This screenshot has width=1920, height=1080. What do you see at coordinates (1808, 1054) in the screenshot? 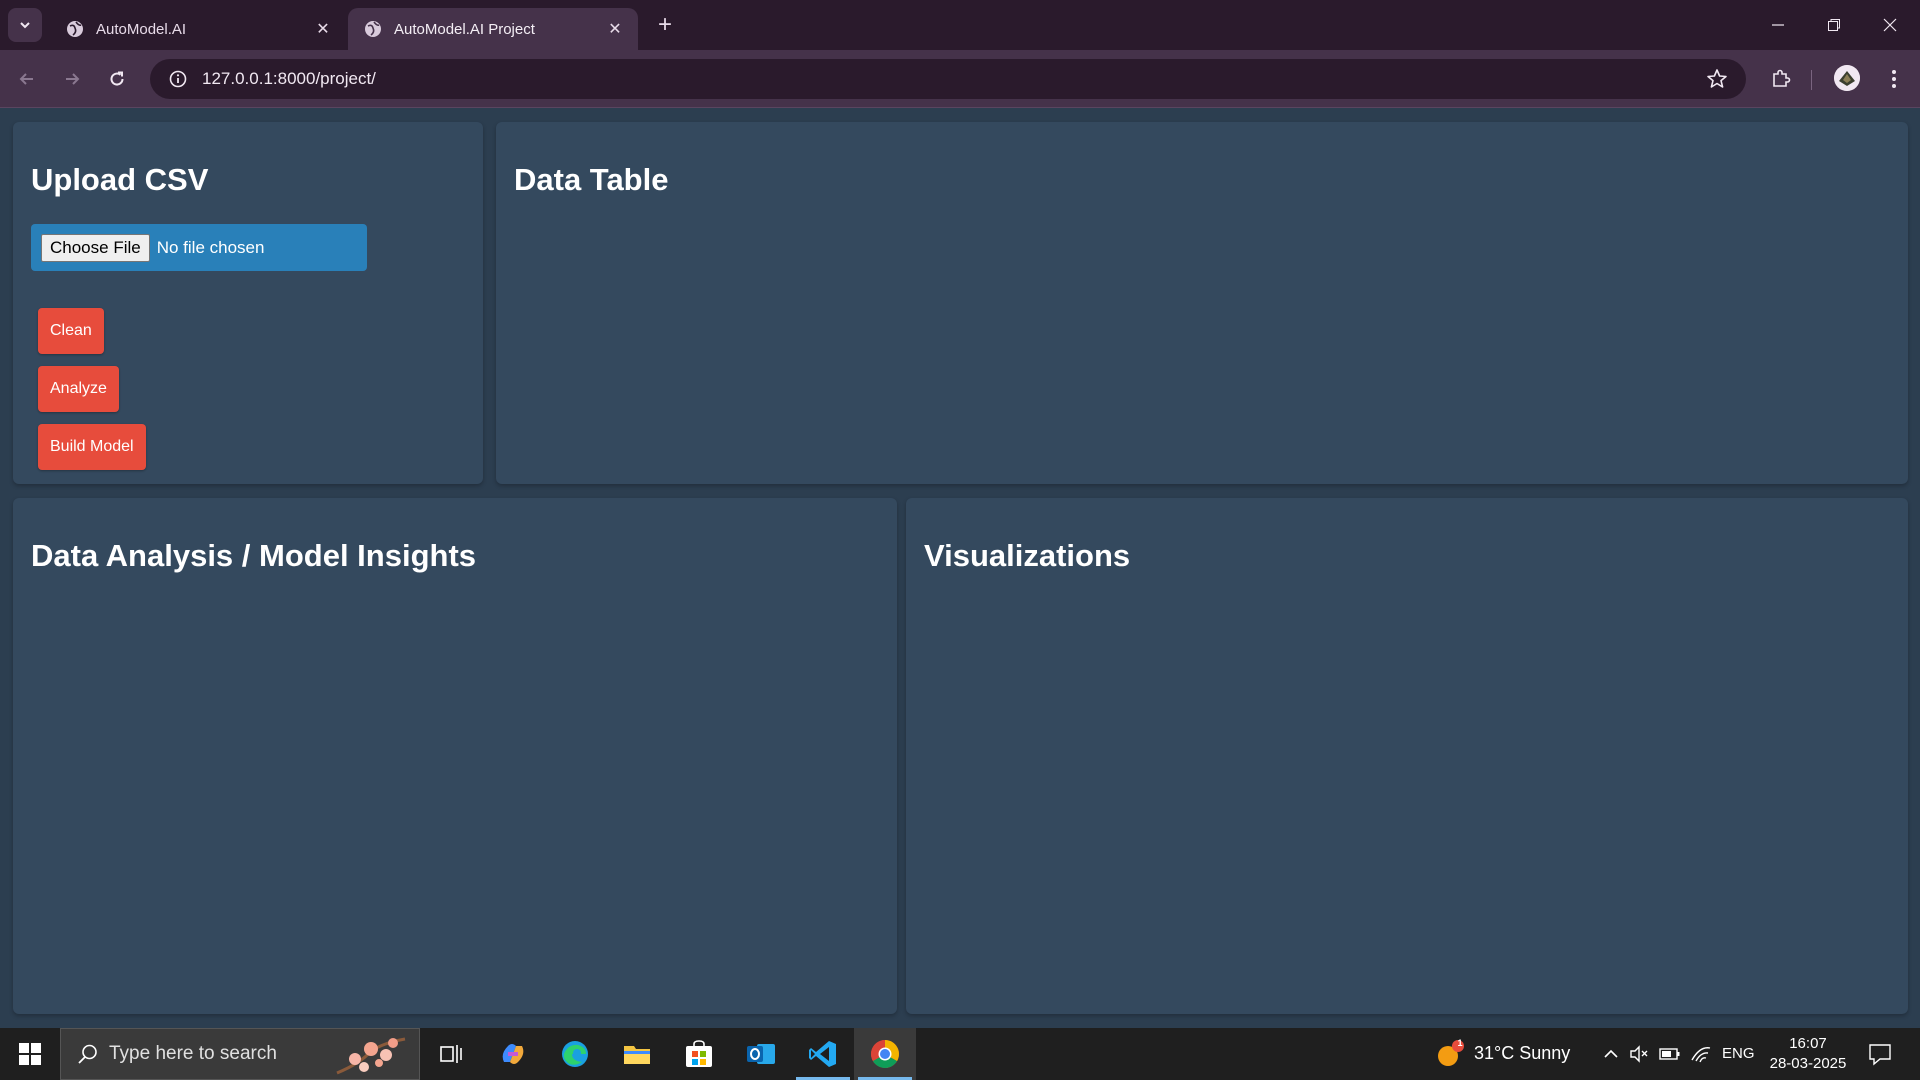
I see `clock: 16:07 28-03-2025` at bounding box center [1808, 1054].